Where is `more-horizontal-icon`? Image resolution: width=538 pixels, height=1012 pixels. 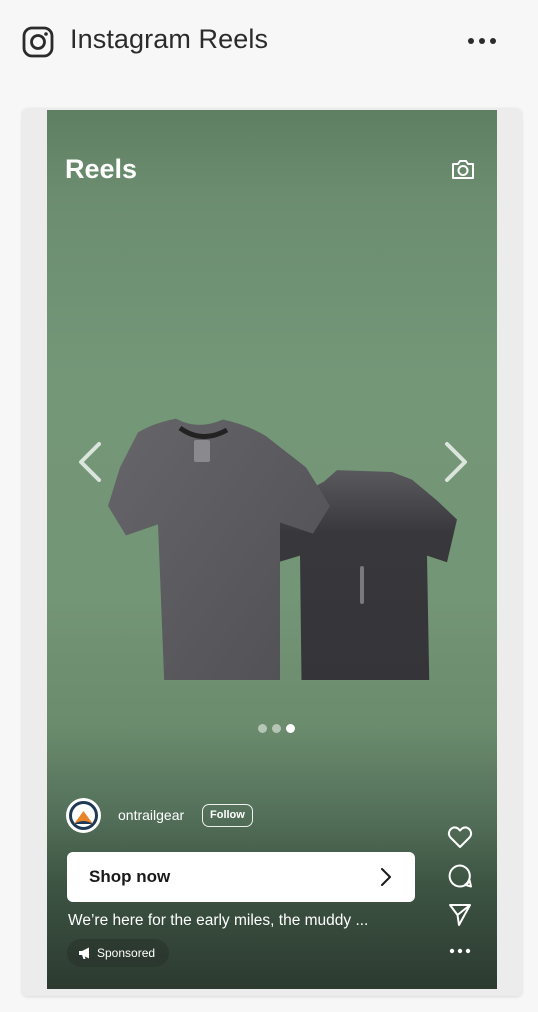
more-horizontal-icon is located at coordinates (482, 41).